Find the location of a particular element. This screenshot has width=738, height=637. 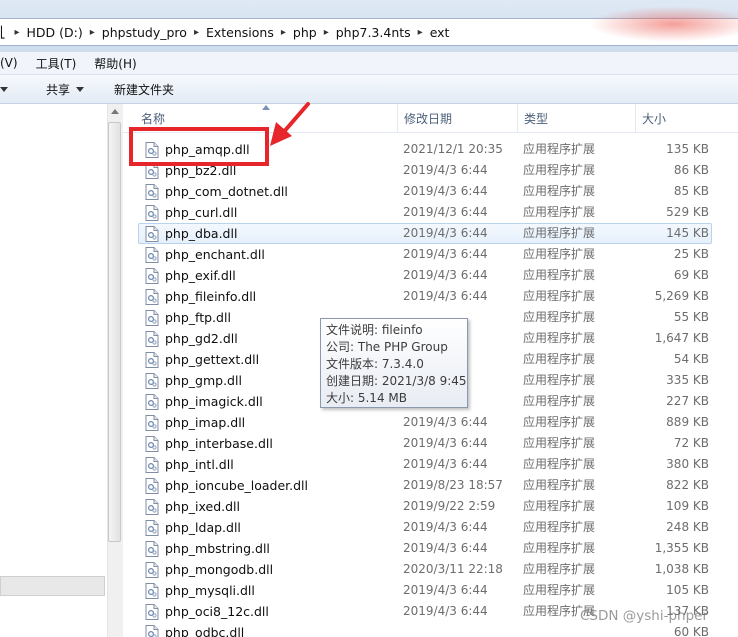

file-size: 335 KB is located at coordinates (687, 380).